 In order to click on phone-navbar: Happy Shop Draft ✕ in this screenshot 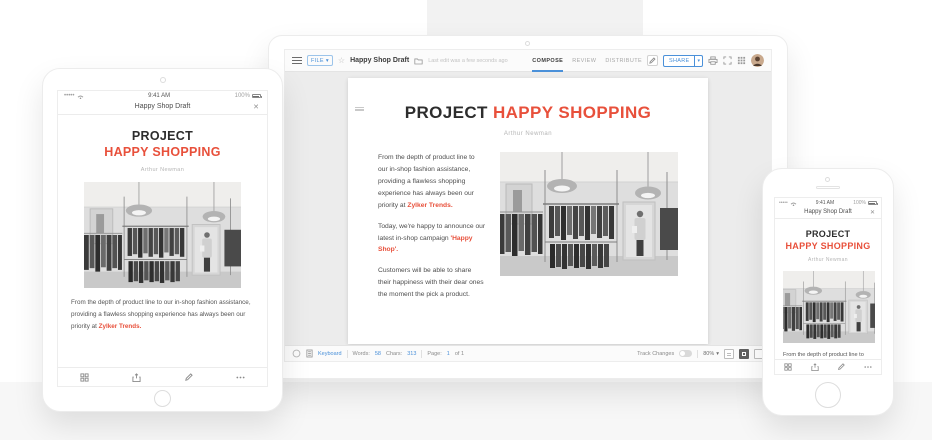, I will do `click(828, 213)`.